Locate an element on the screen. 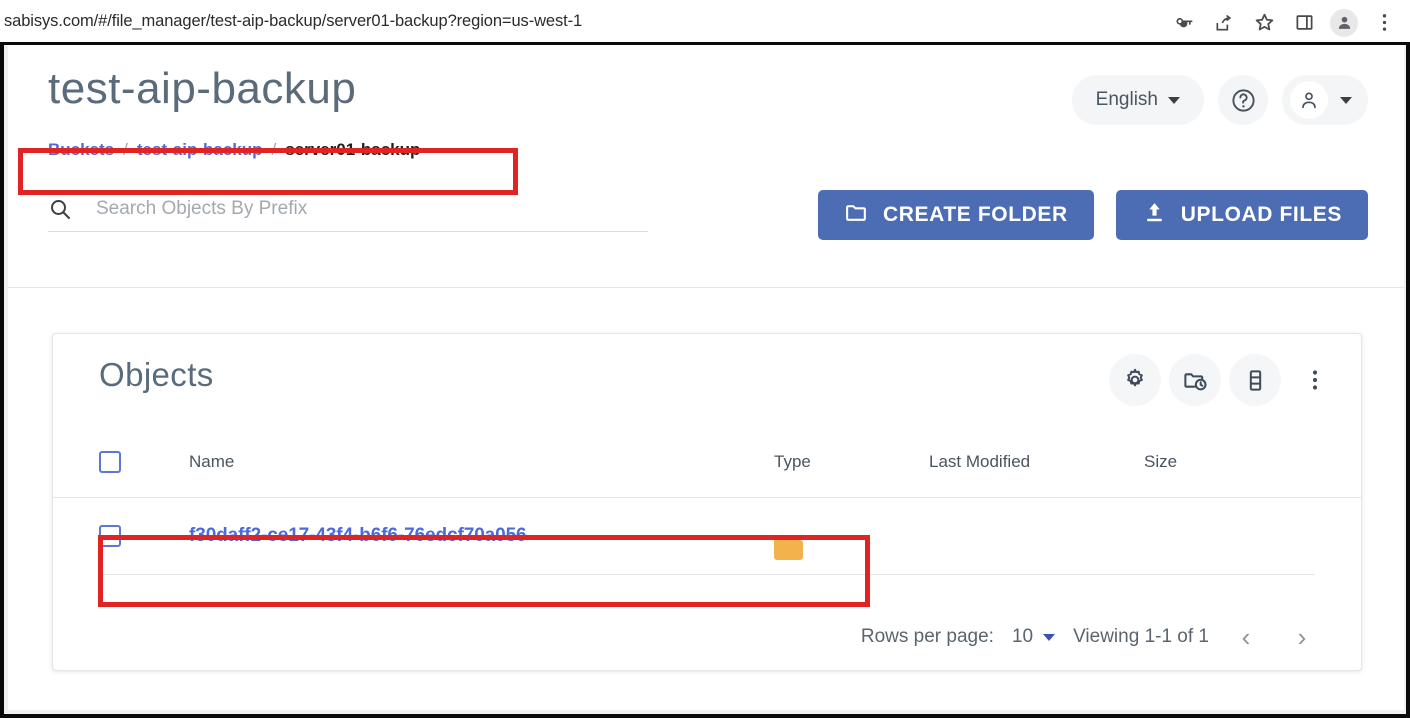 The image size is (1410, 718). key-icon is located at coordinates (1184, 23).